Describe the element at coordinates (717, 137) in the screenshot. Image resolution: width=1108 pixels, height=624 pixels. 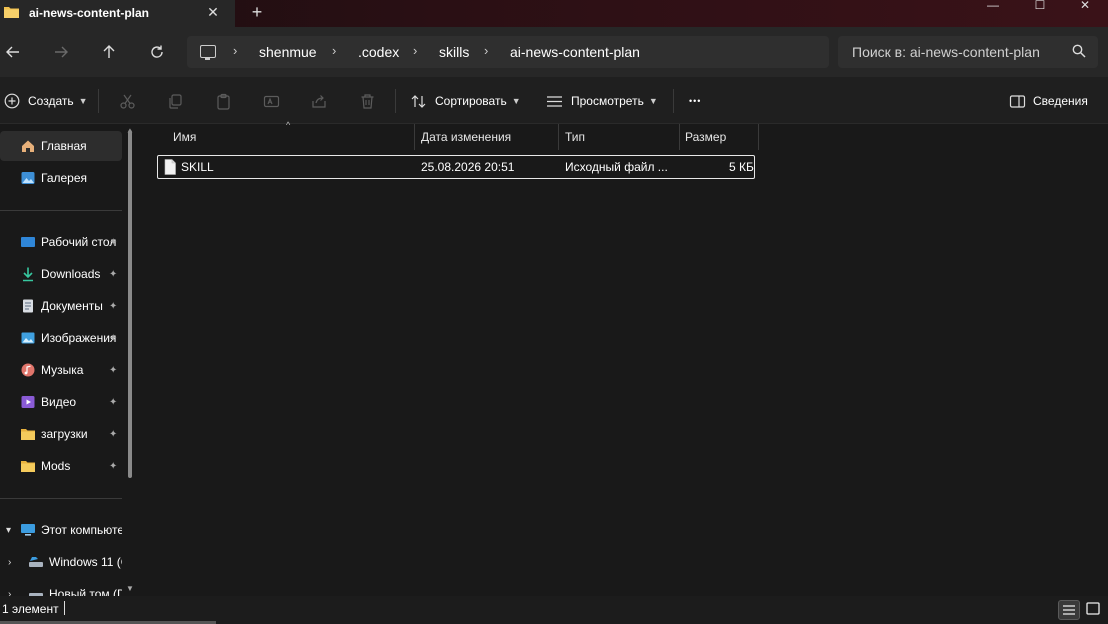
I see `column-size: Размер` at that location.